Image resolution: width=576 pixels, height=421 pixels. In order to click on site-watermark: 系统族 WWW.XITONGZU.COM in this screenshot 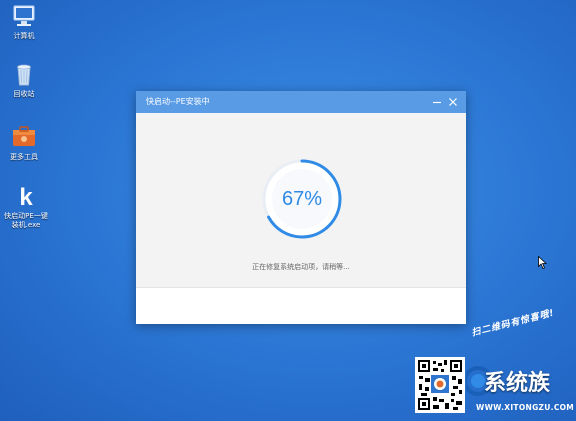, I will do `click(521, 390)`.